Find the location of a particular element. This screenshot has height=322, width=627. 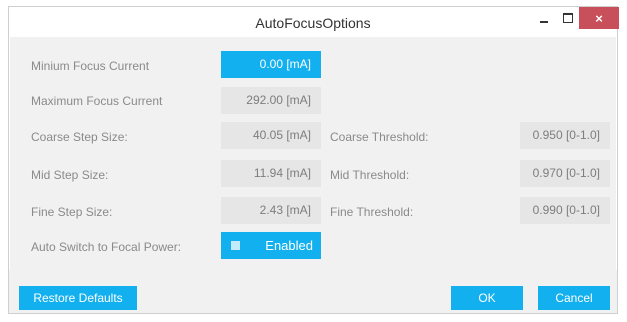

close-button: × is located at coordinates (599, 18).